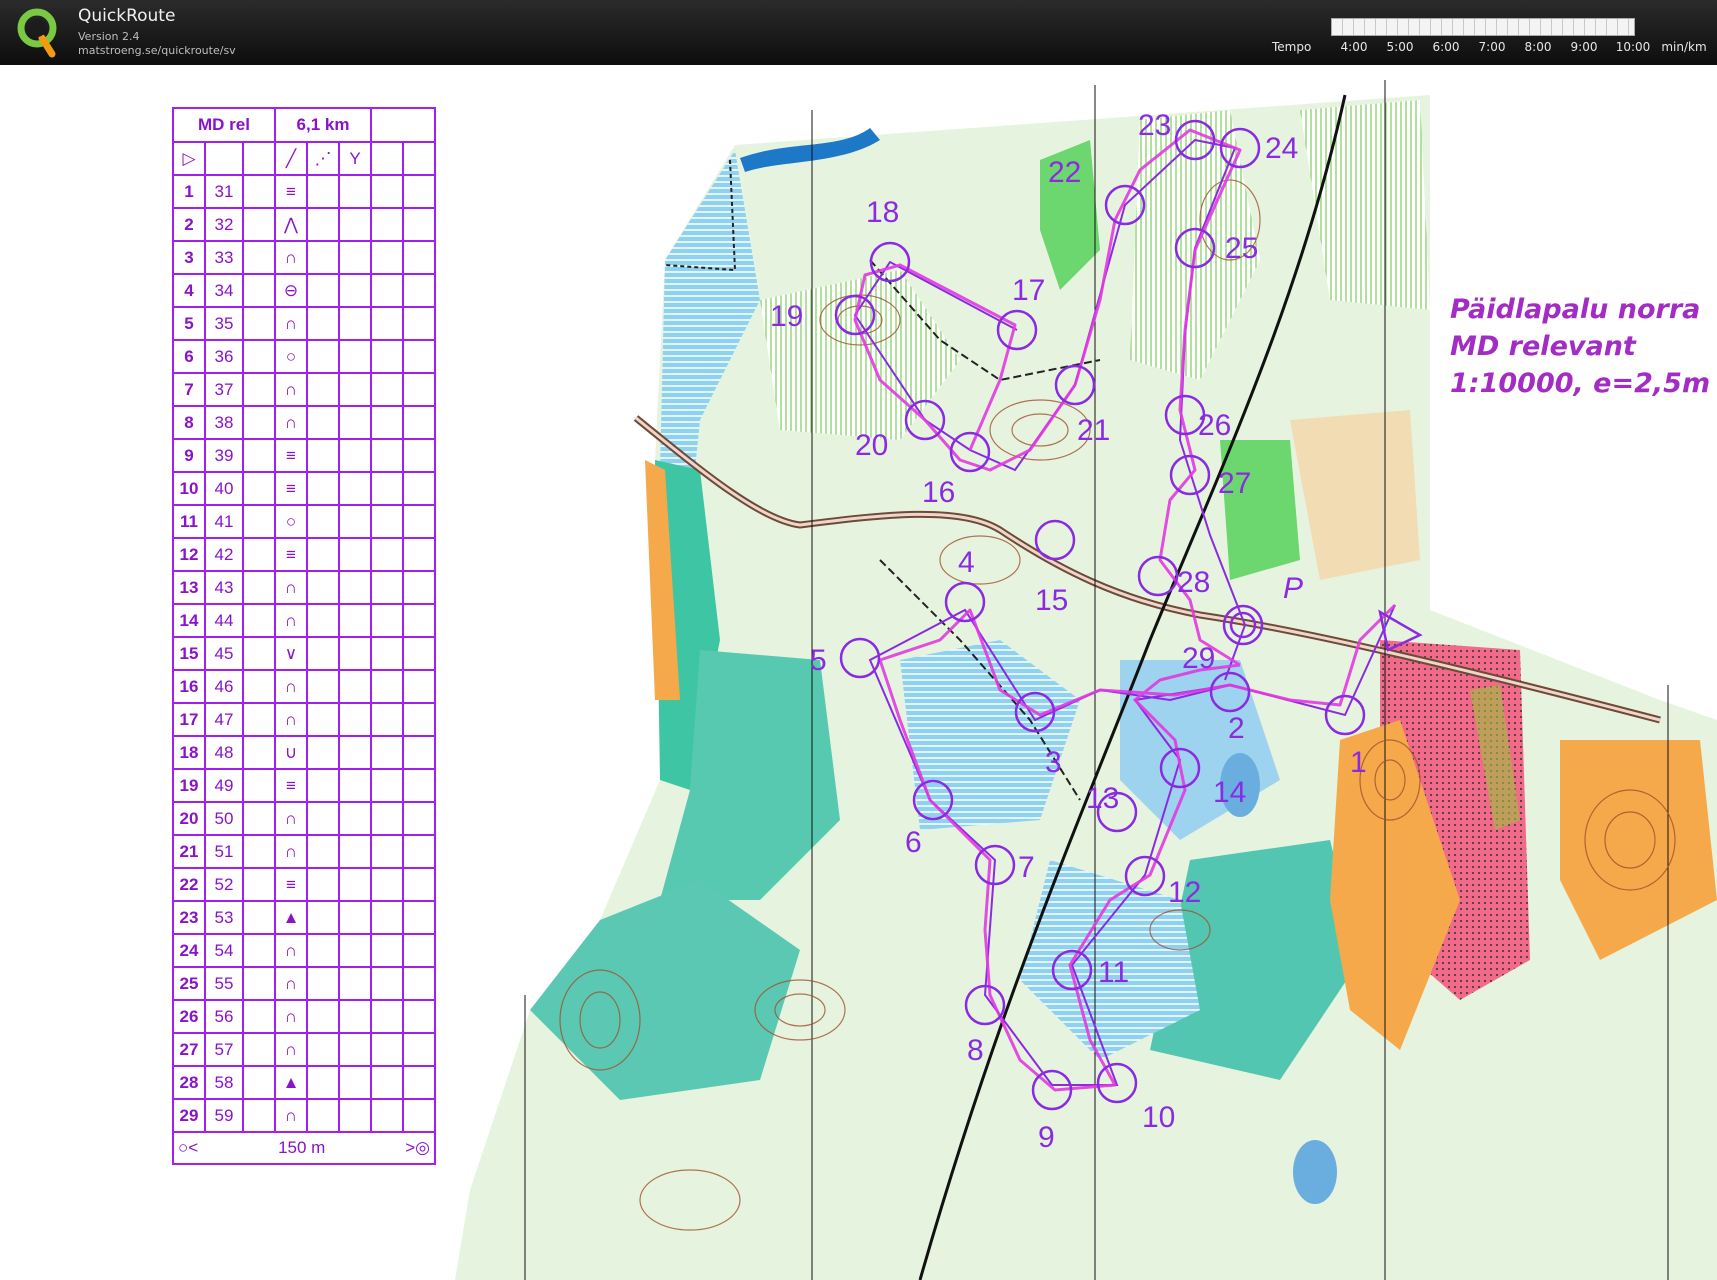 The image size is (1717, 1280). Describe the element at coordinates (189, 785) in the screenshot. I see `control-number-cell: 19` at that location.